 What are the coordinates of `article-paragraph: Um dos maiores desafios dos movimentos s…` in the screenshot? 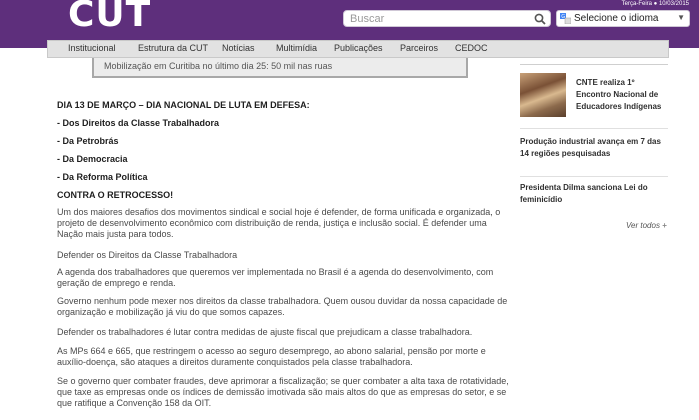 It's located at (279, 223).